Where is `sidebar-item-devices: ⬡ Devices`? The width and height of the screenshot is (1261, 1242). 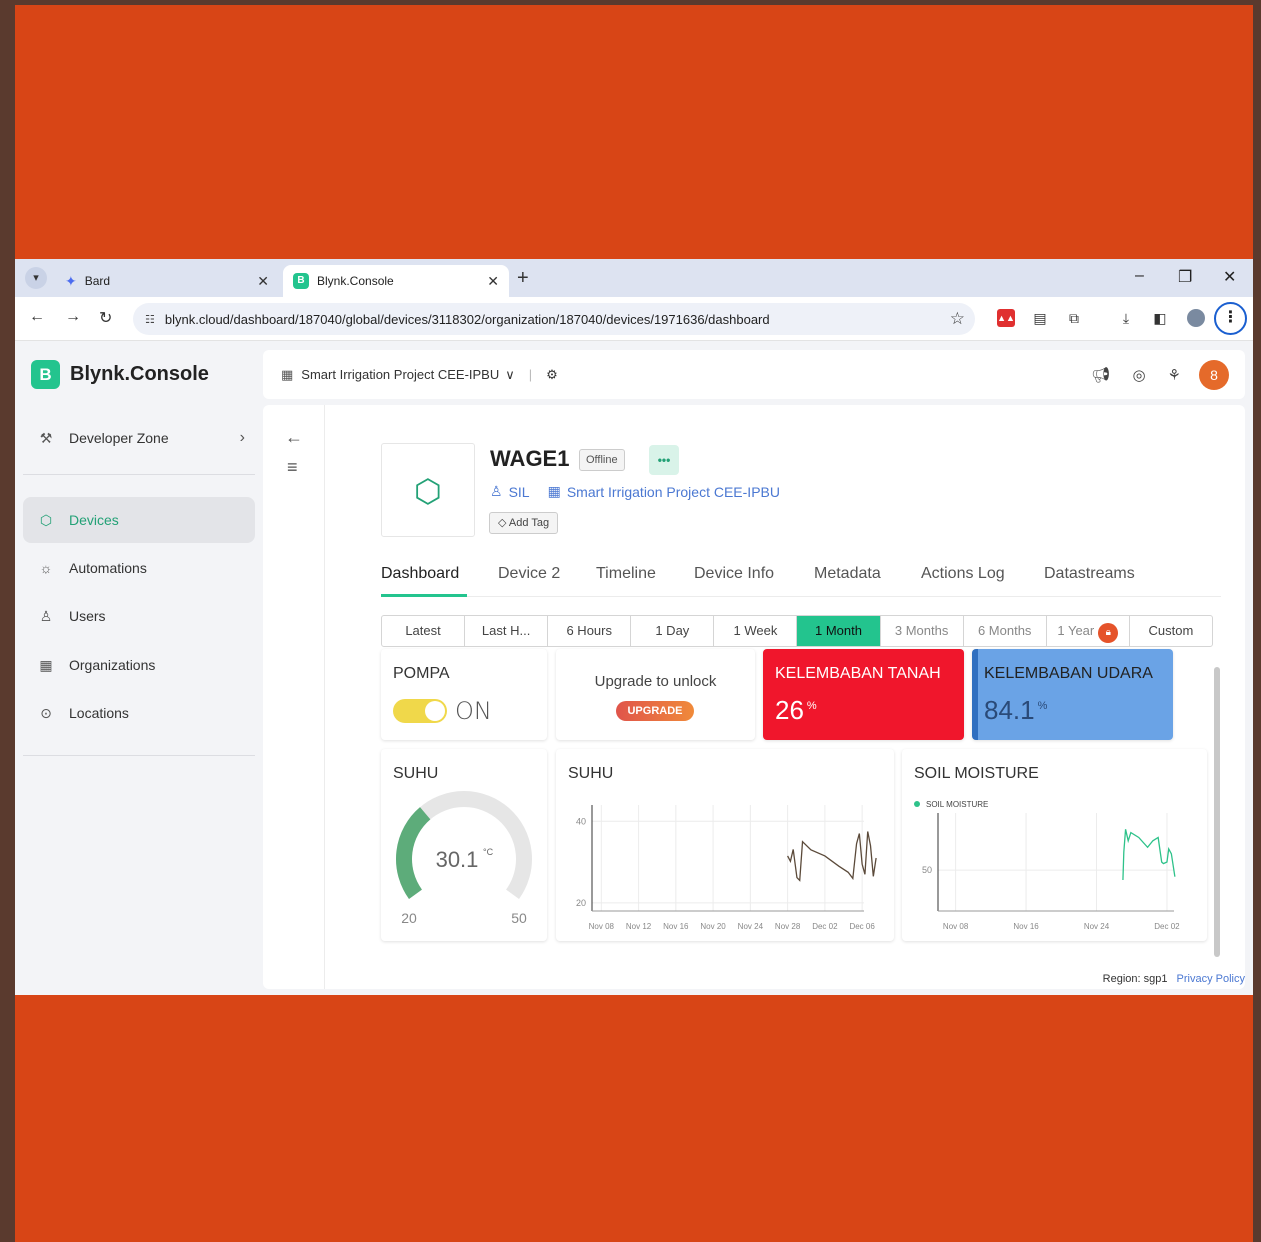 sidebar-item-devices: ⬡ Devices is located at coordinates (139, 520).